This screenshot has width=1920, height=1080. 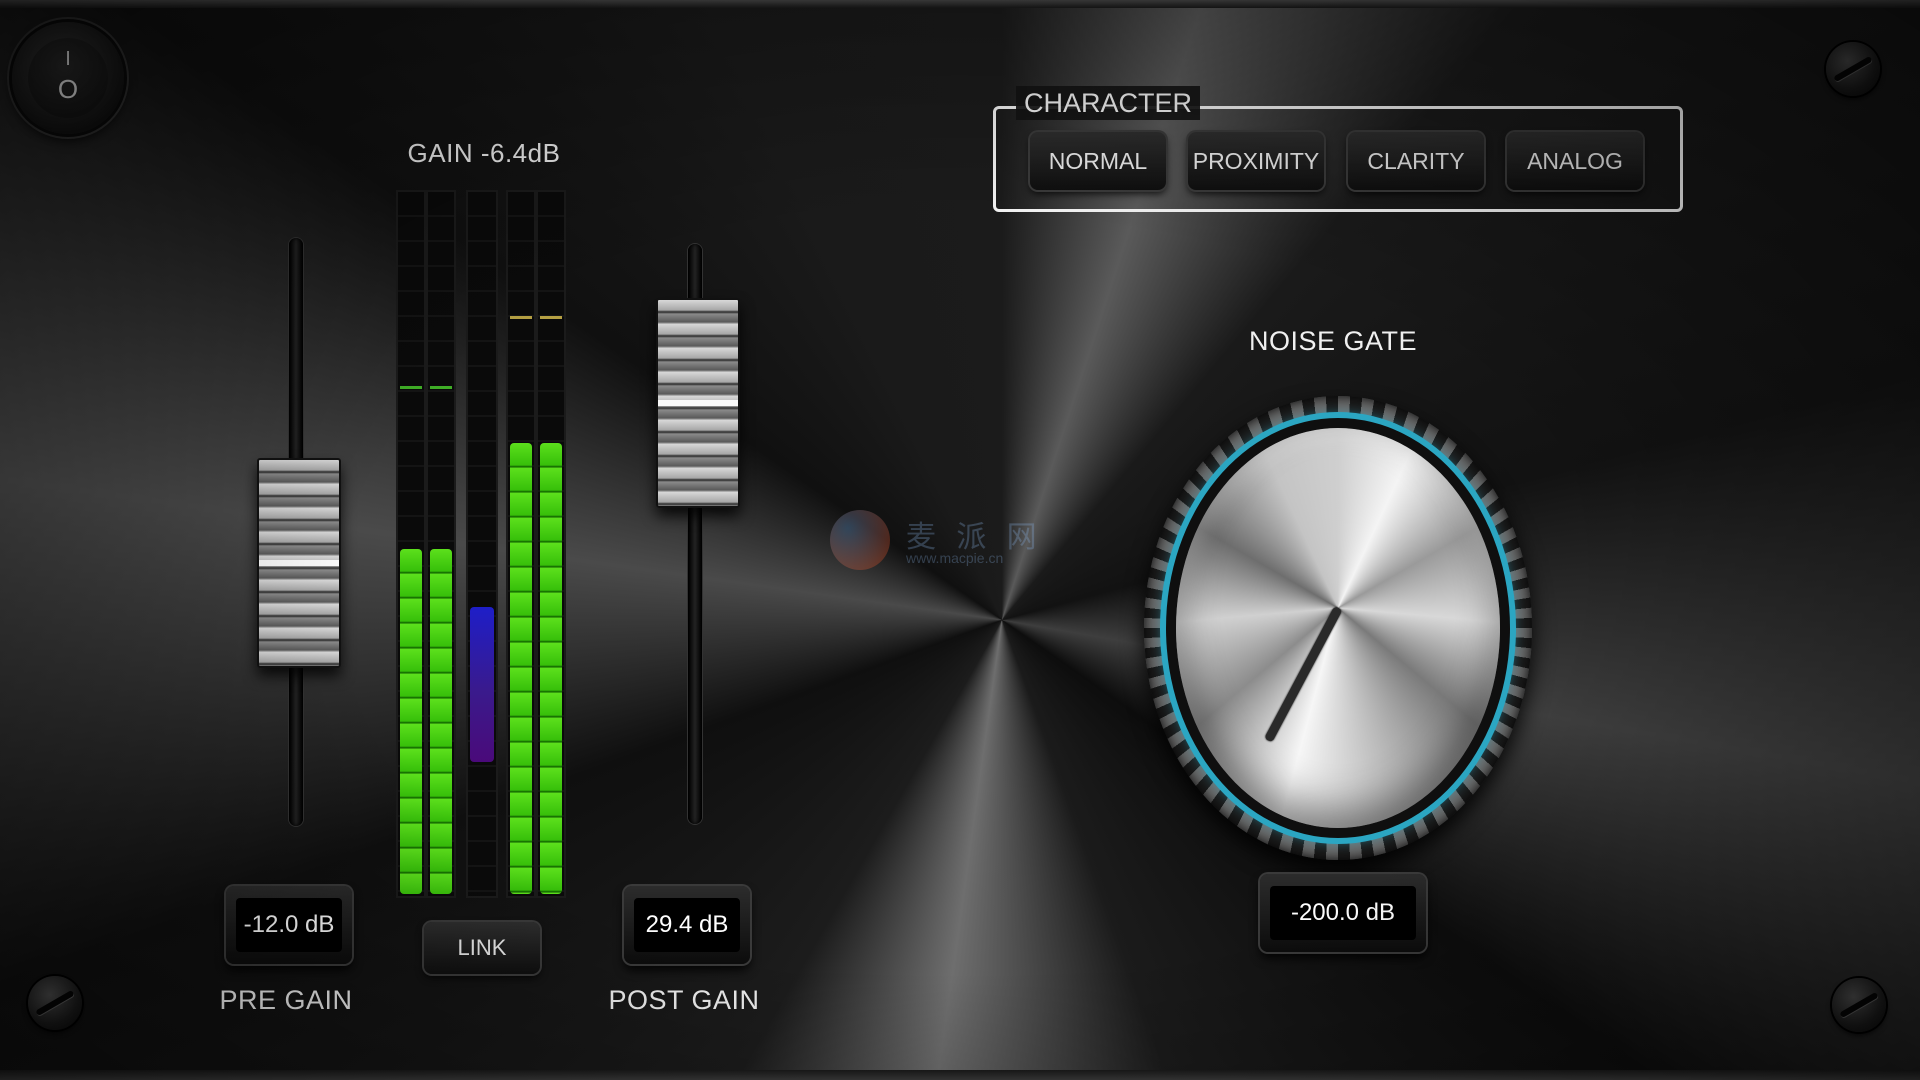 What do you see at coordinates (411, 721) in the screenshot?
I see `input-meter-left-fill` at bounding box center [411, 721].